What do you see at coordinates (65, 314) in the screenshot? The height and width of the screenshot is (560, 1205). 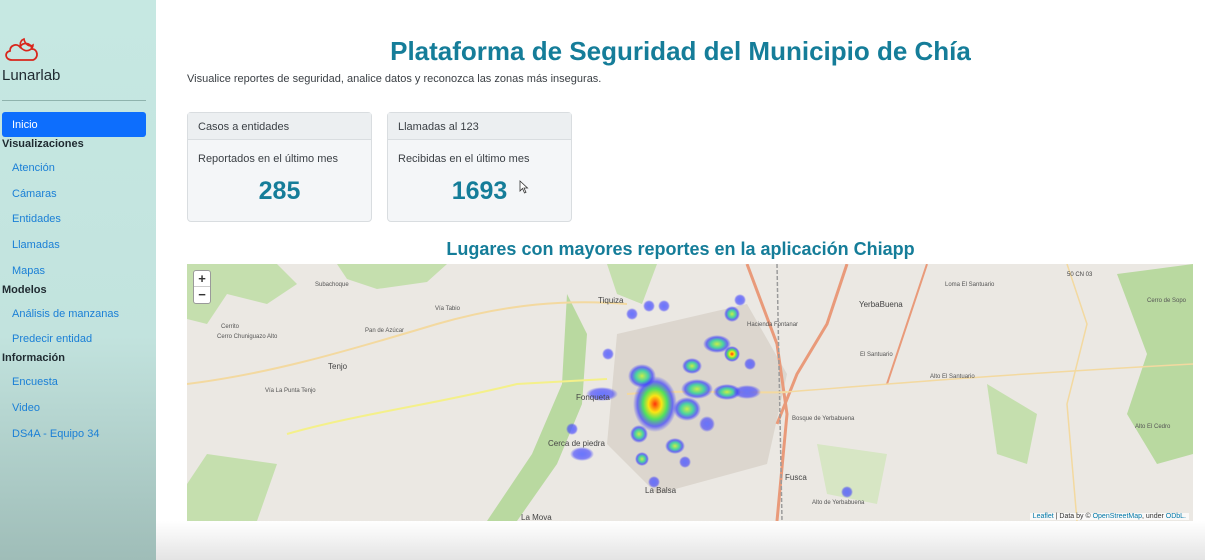 I see `sidebar-item-analisis-manzanas: Análisis de manzanas` at bounding box center [65, 314].